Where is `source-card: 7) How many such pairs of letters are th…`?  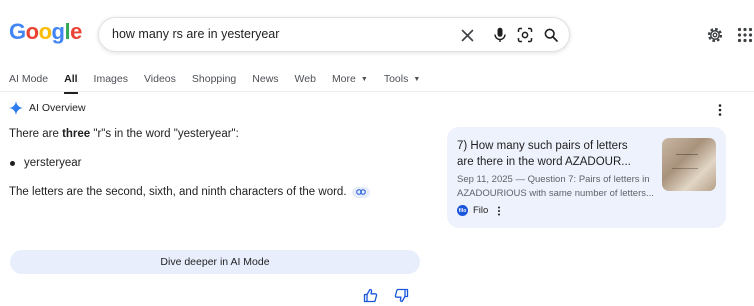 source-card: 7) How many such pairs of letters are th… is located at coordinates (586, 177).